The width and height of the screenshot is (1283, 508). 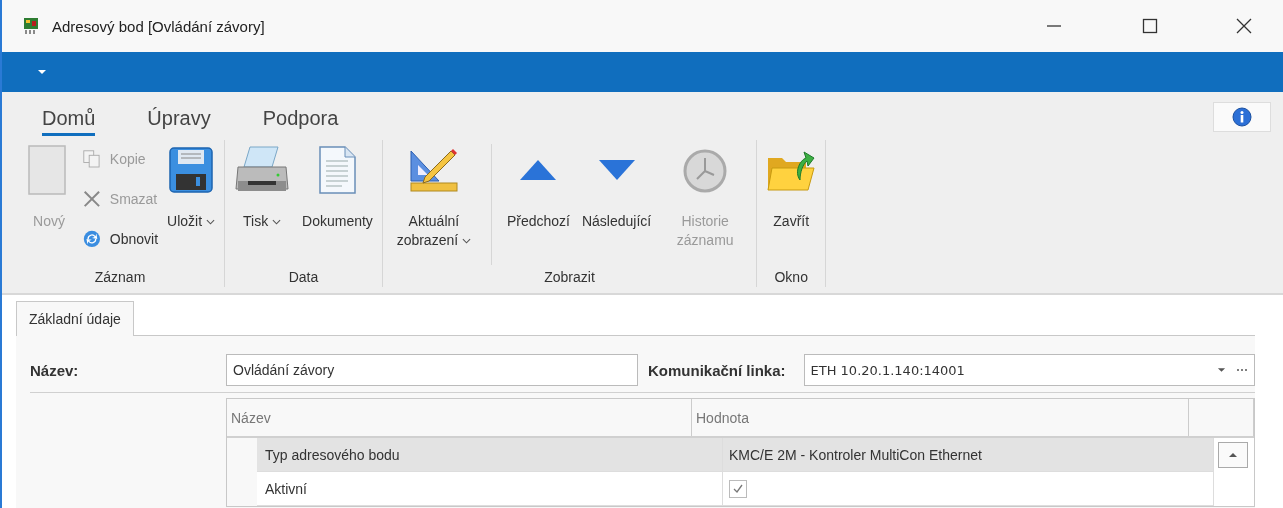 What do you see at coordinates (940, 417) in the screenshot?
I see `column-header: Hodnota` at bounding box center [940, 417].